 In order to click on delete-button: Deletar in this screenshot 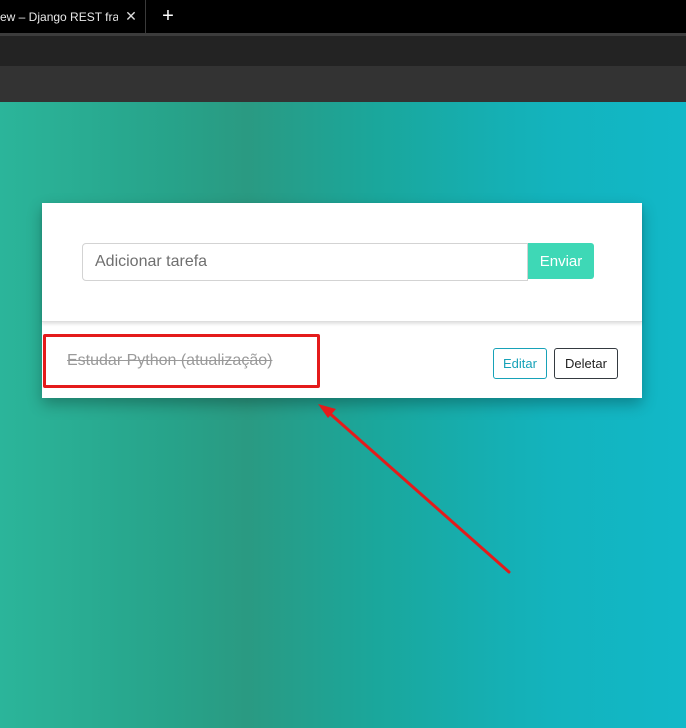, I will do `click(586, 363)`.